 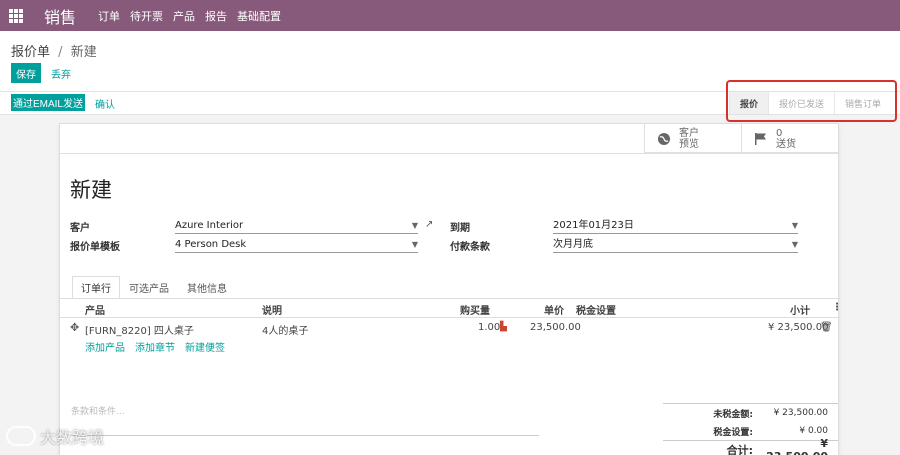 I want to click on add-line-links: 添加产品 添加章节 新建便签, so click(x=155, y=346).